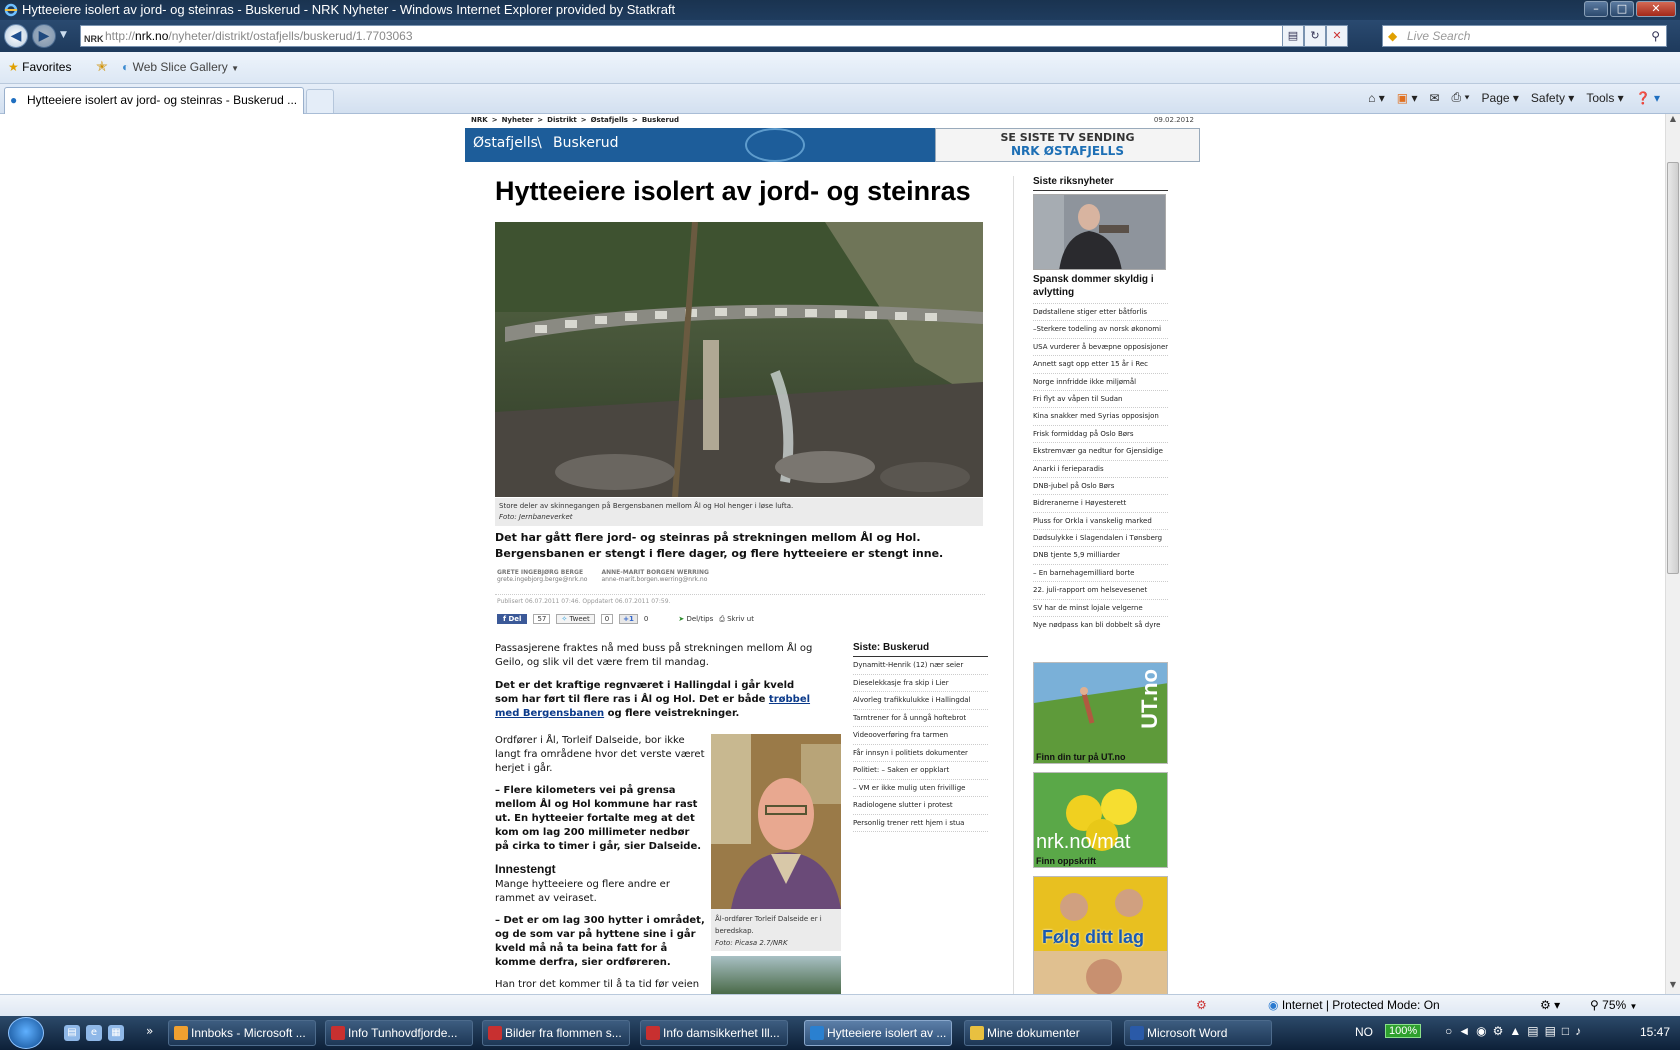 The height and width of the screenshot is (1050, 1680). What do you see at coordinates (1673, 368) in the screenshot?
I see `scrollbar-thumb` at bounding box center [1673, 368].